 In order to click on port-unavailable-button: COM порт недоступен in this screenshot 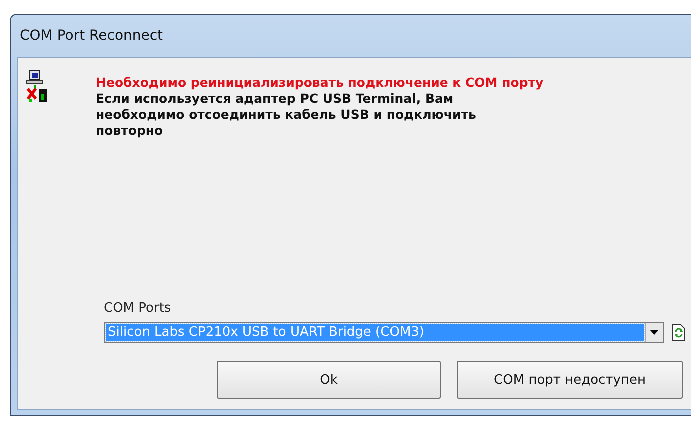, I will do `click(570, 380)`.